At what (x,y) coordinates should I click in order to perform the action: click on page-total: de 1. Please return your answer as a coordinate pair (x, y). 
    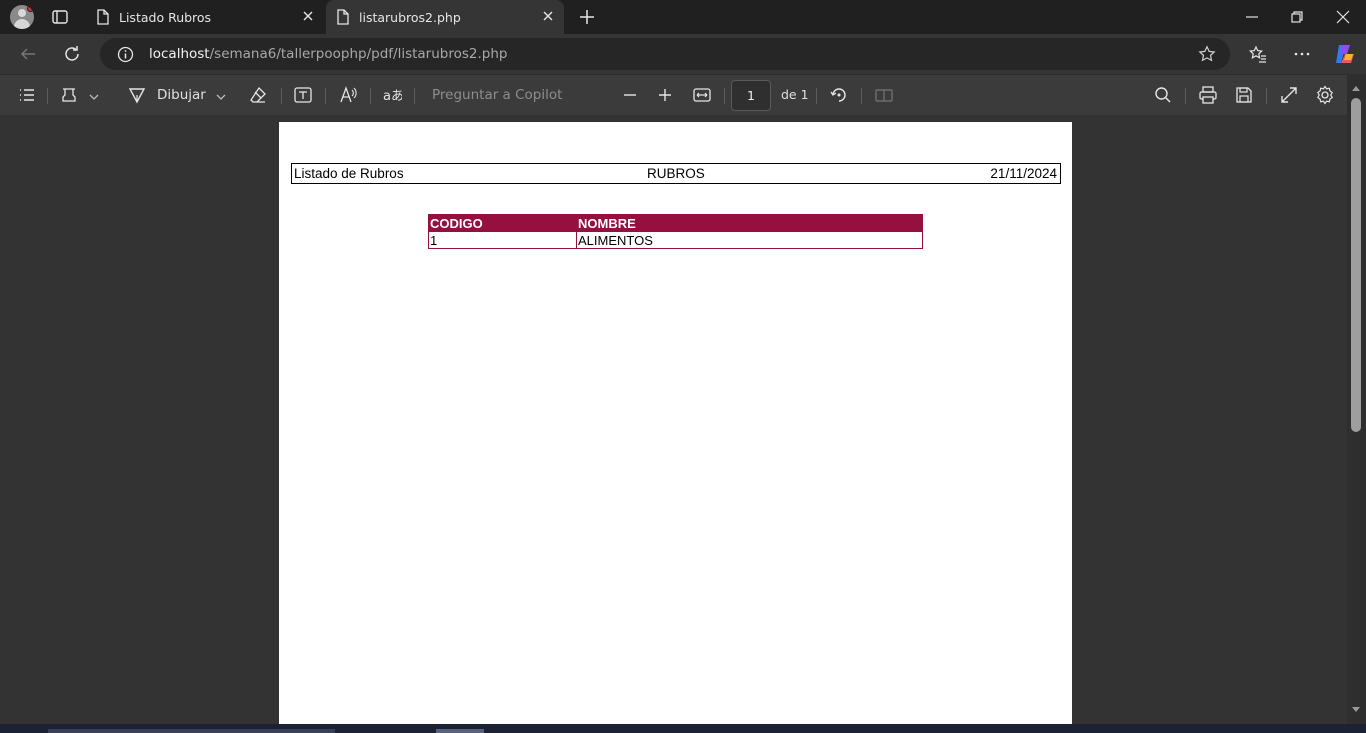
    Looking at the image, I should click on (795, 94).